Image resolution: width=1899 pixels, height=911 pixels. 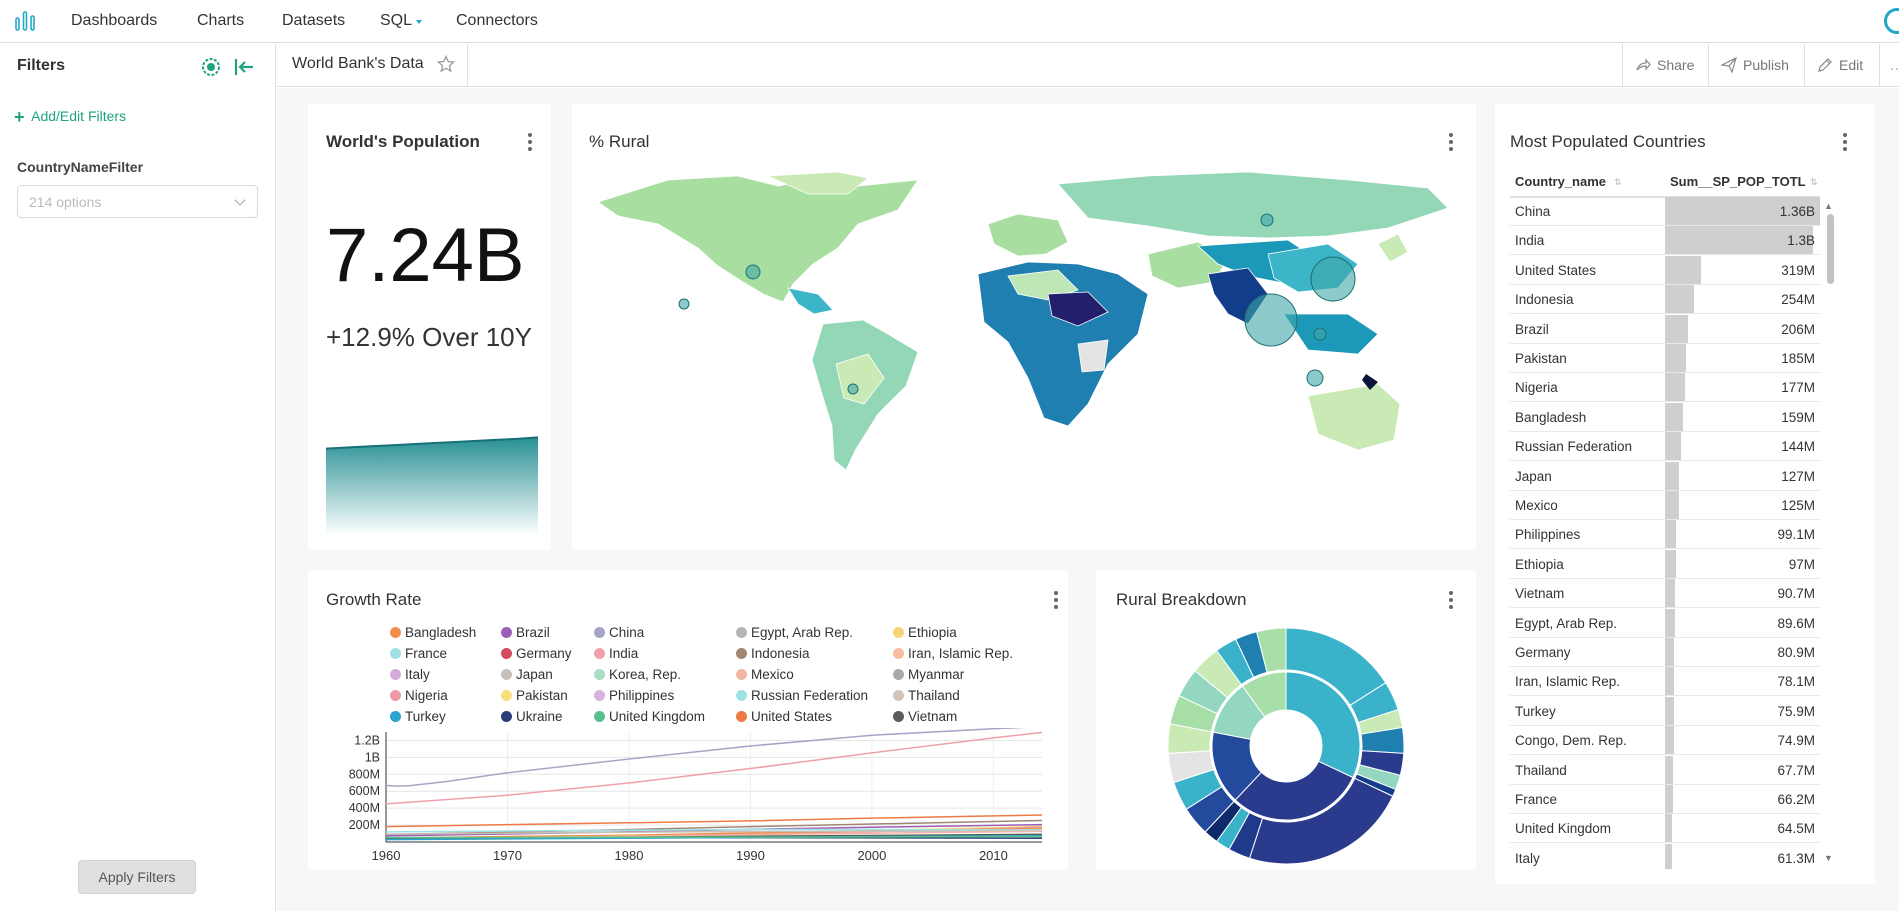 I want to click on countries-menu-icon, so click(x=1845, y=142).